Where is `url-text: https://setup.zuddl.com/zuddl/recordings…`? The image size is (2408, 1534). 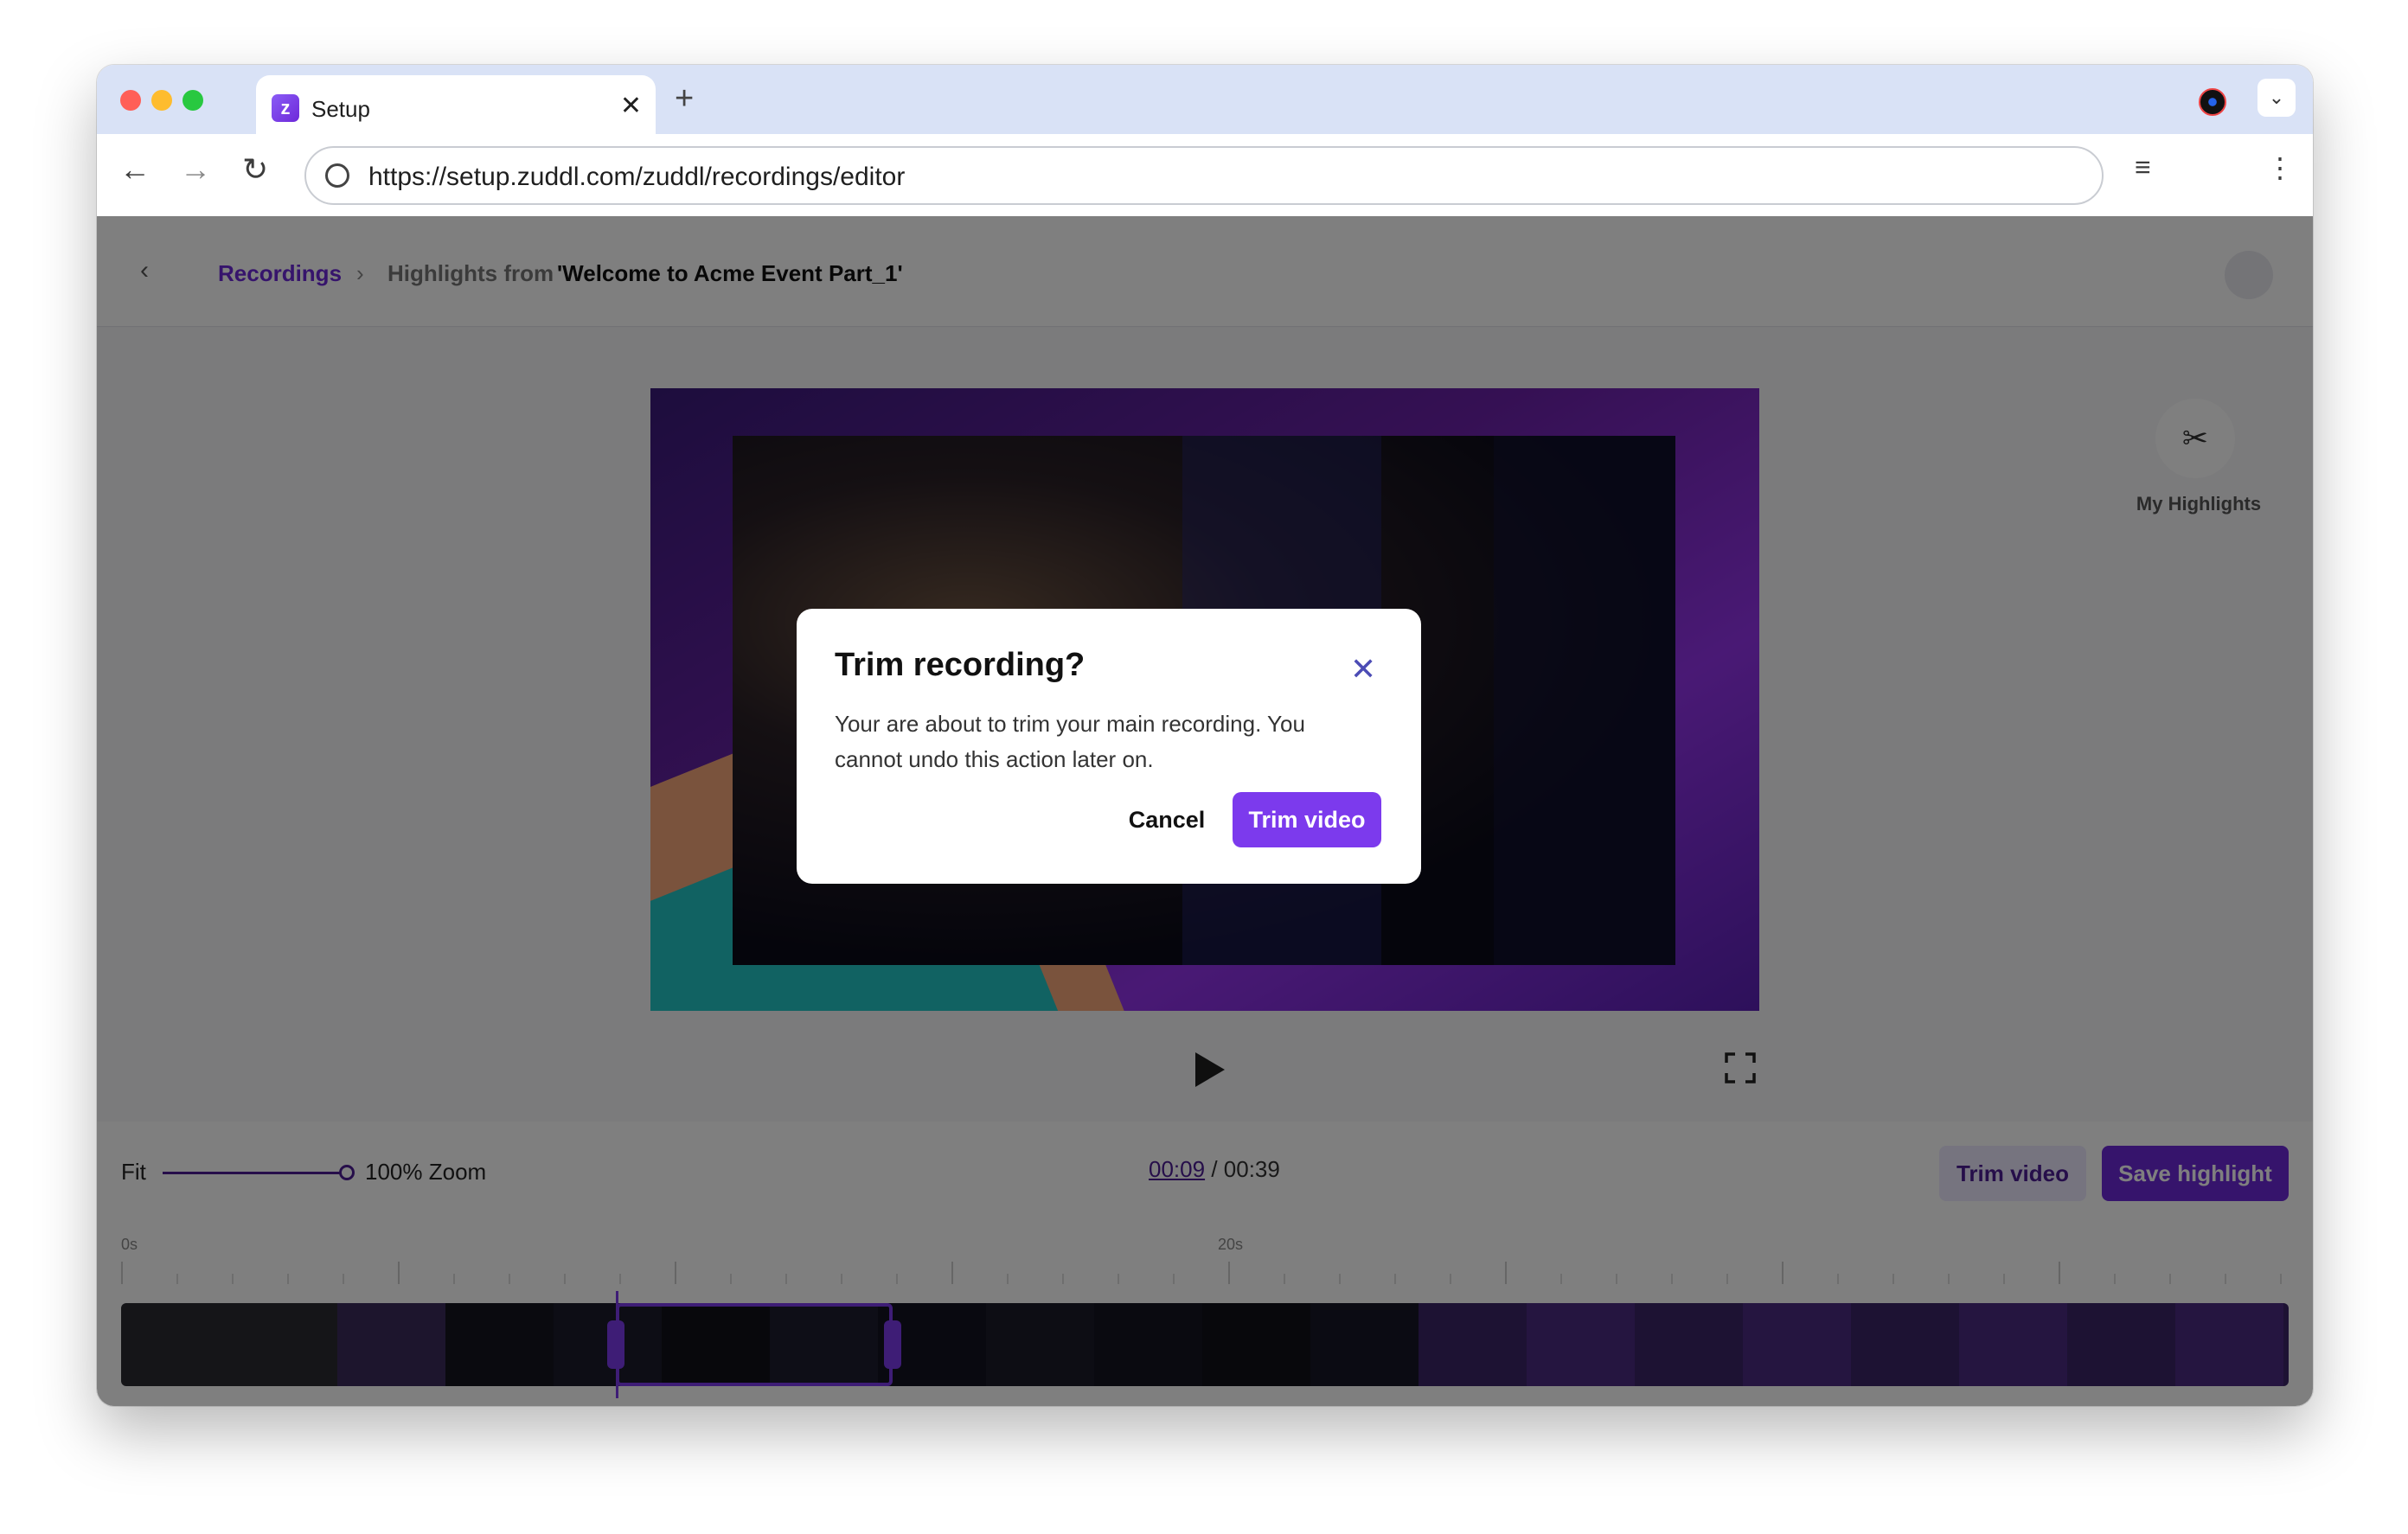 url-text: https://setup.zuddl.com/zuddl/recordings… is located at coordinates (637, 177).